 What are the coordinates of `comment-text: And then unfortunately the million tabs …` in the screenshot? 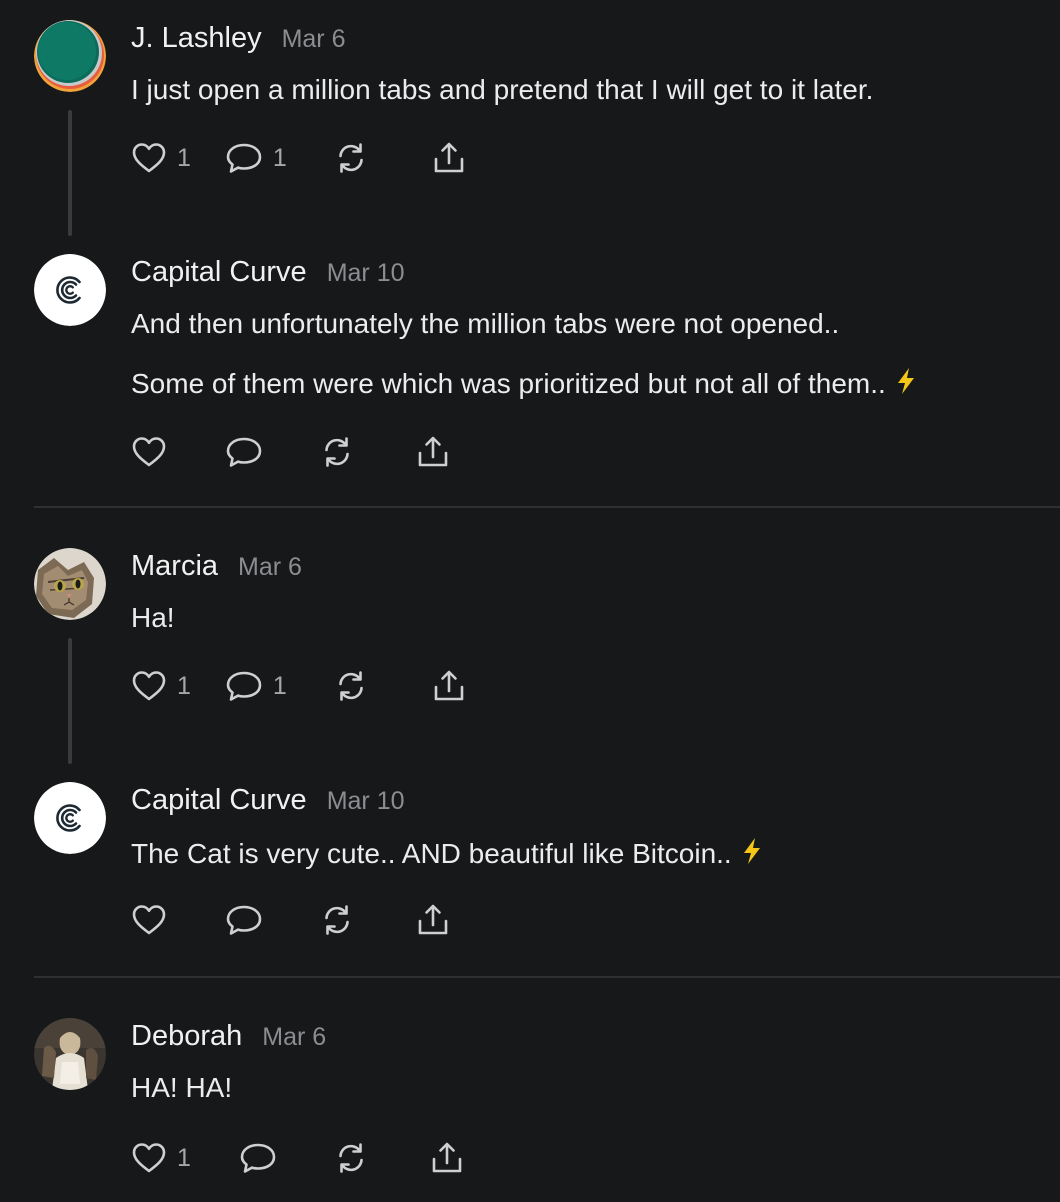 It's located at (485, 323).